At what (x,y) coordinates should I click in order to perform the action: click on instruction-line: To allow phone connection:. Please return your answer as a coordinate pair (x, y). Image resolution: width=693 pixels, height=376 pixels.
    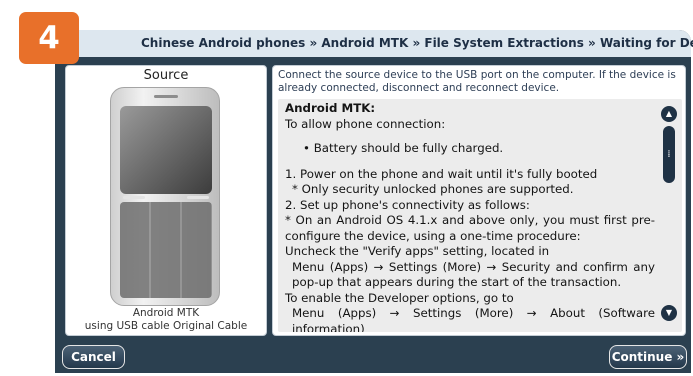
    Looking at the image, I should click on (365, 123).